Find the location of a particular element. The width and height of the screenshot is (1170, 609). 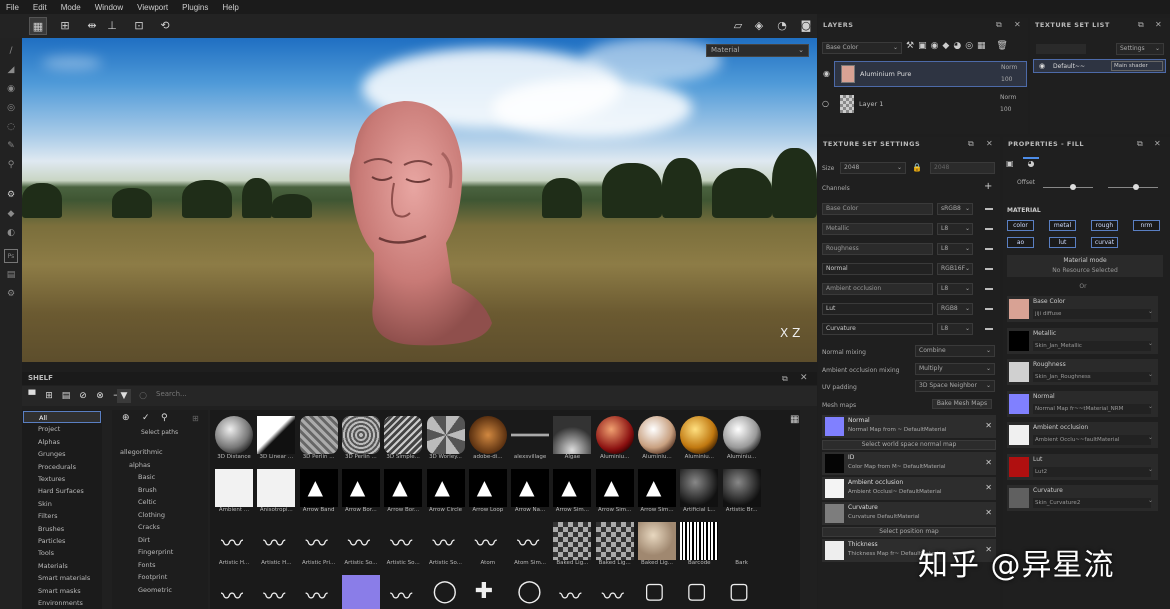

layer-name: Aluminium Pure is located at coordinates (885, 74).